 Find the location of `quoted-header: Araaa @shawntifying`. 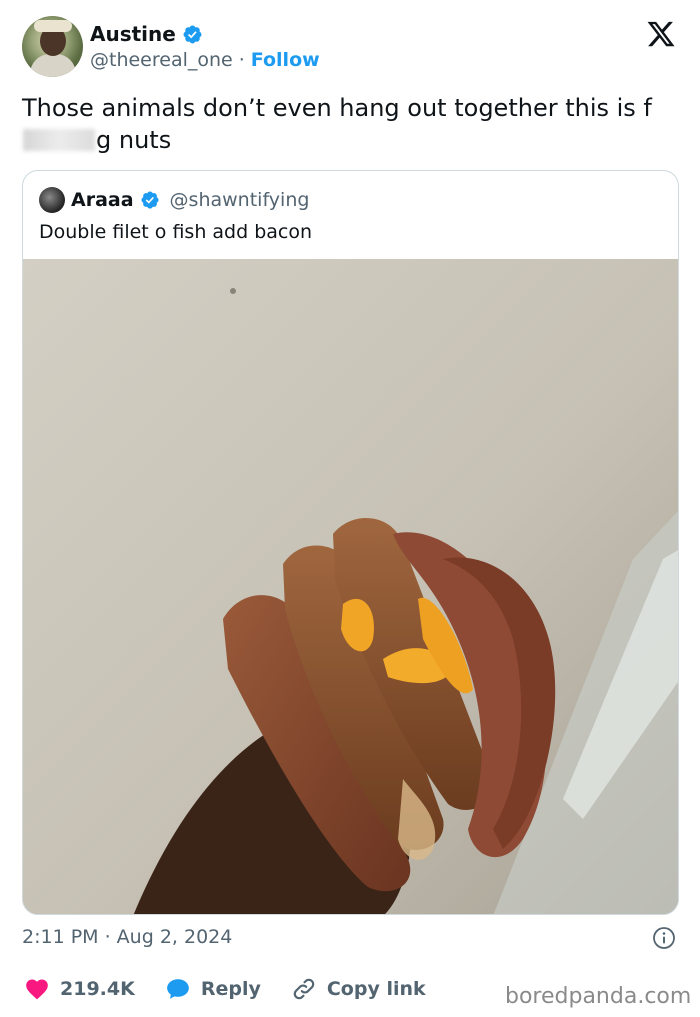

quoted-header: Araaa @shawntifying is located at coordinates (174, 200).